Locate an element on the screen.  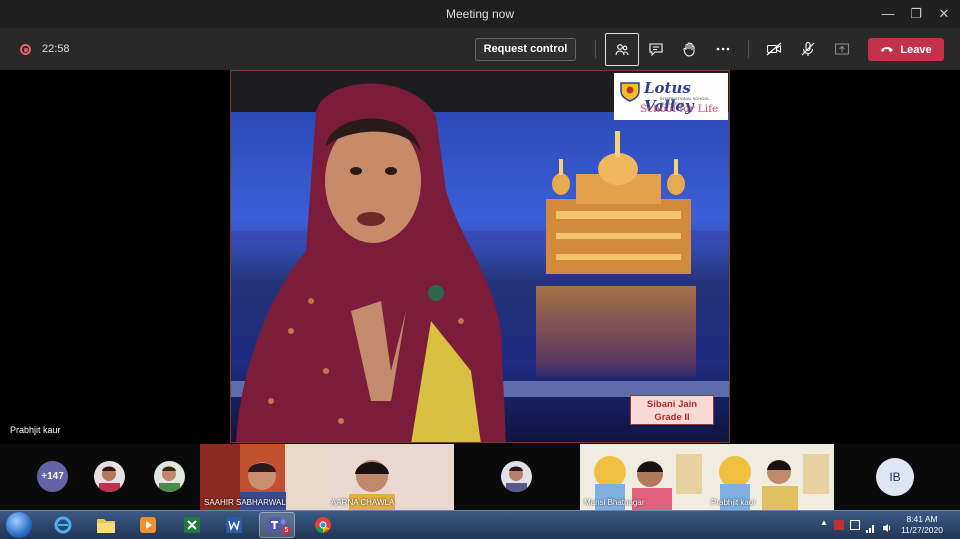
action-center-flag-icon is located at coordinates (839, 525).